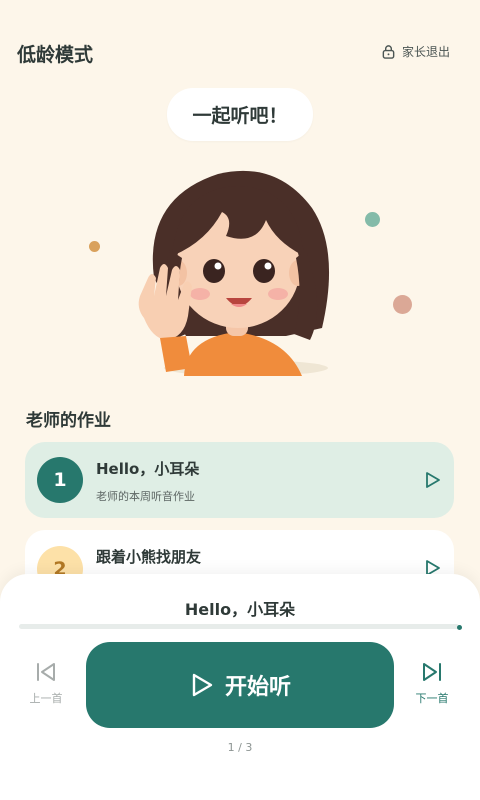 This screenshot has height=800, width=480. What do you see at coordinates (432, 698) in the screenshot?
I see `next-label: 下一首` at bounding box center [432, 698].